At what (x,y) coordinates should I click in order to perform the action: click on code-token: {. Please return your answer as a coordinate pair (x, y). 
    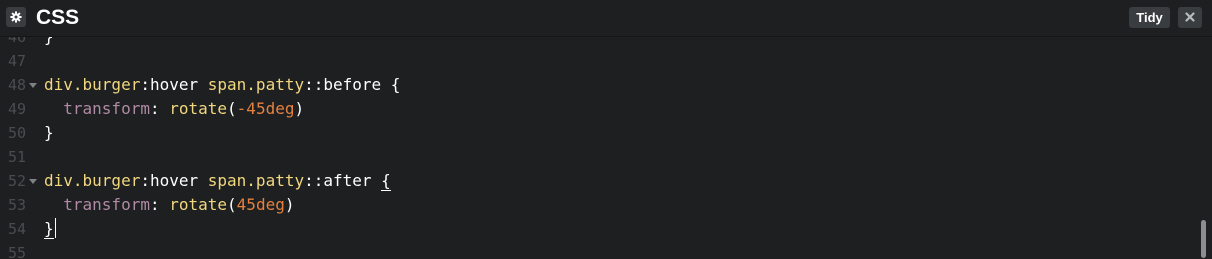
    Looking at the image, I should click on (386, 181).